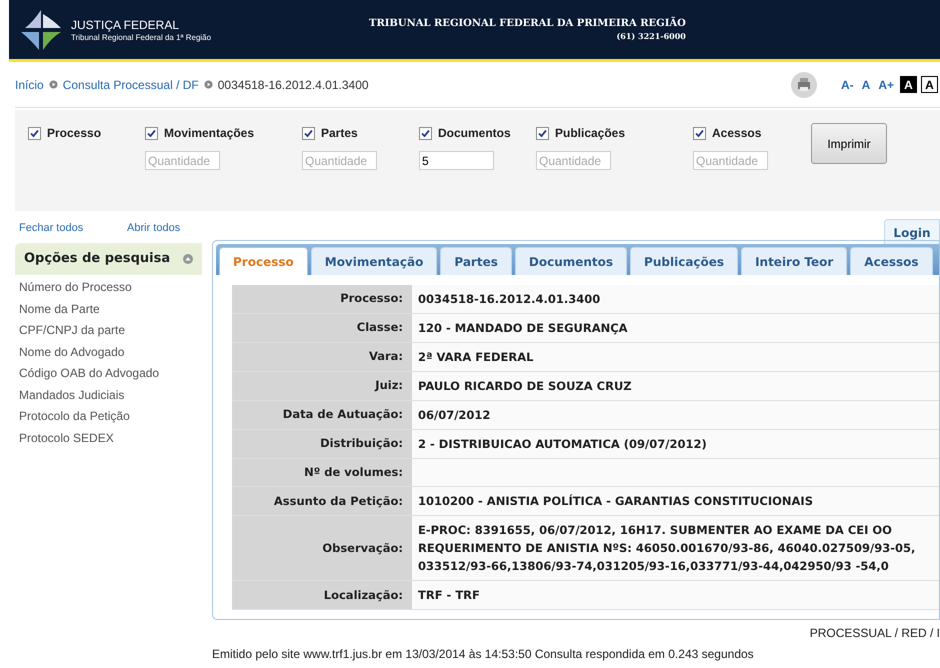 Image resolution: width=940 pixels, height=668 pixels. I want to click on field-label: Processo:, so click(322, 299).